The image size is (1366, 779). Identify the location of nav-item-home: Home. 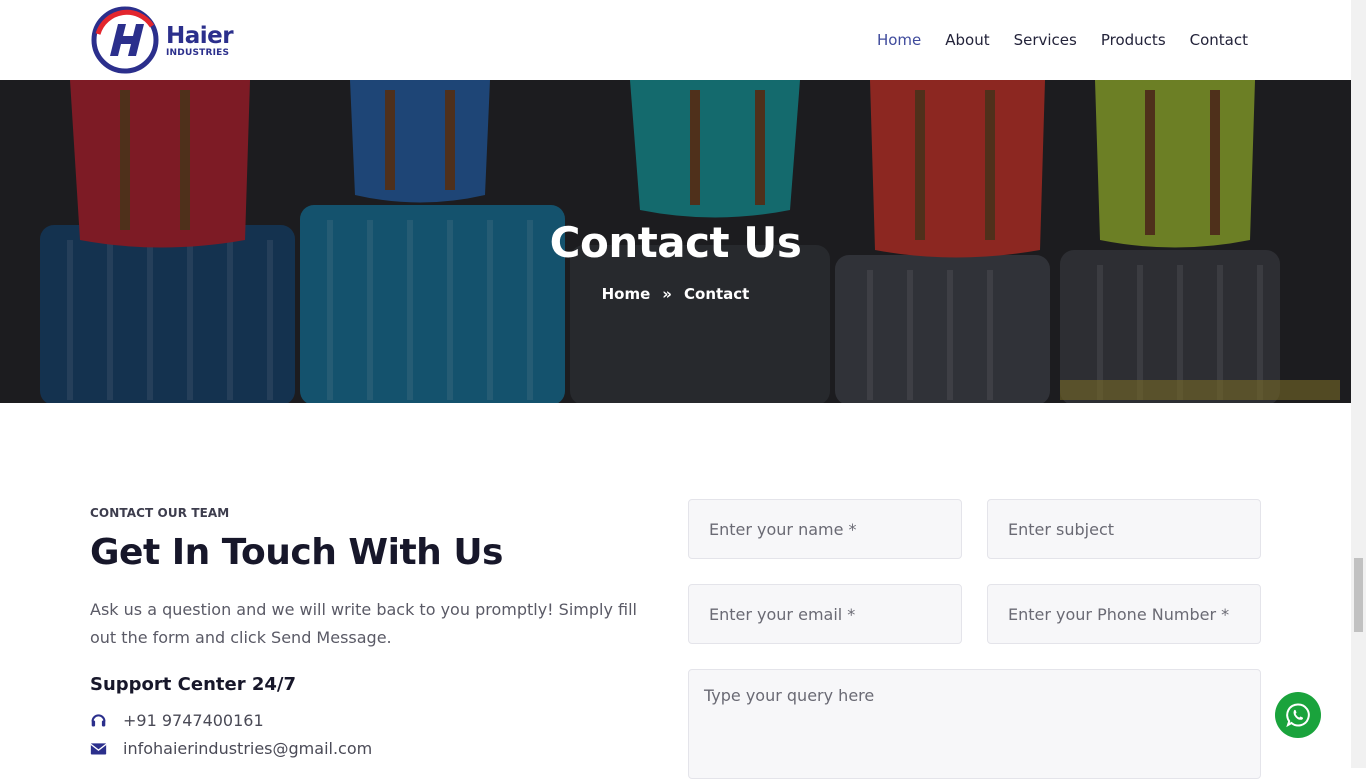
(899, 40).